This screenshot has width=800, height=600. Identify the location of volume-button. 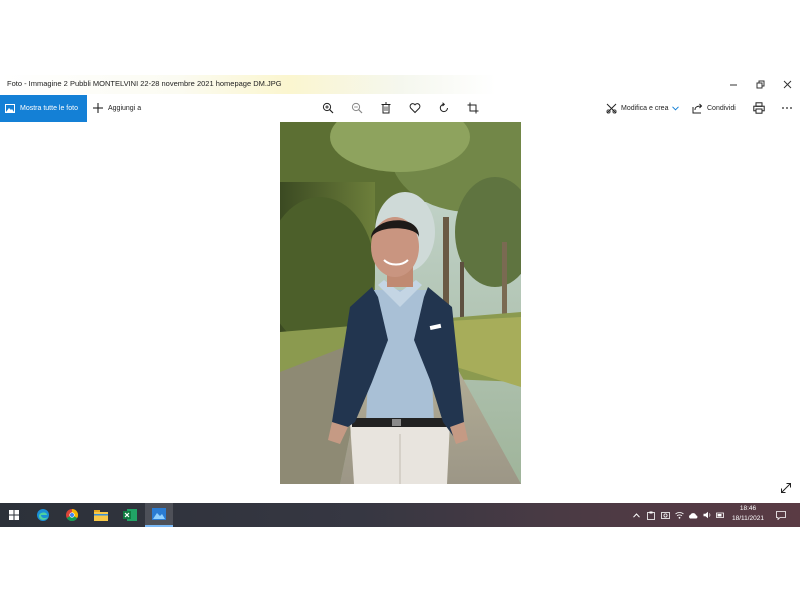
(707, 515).